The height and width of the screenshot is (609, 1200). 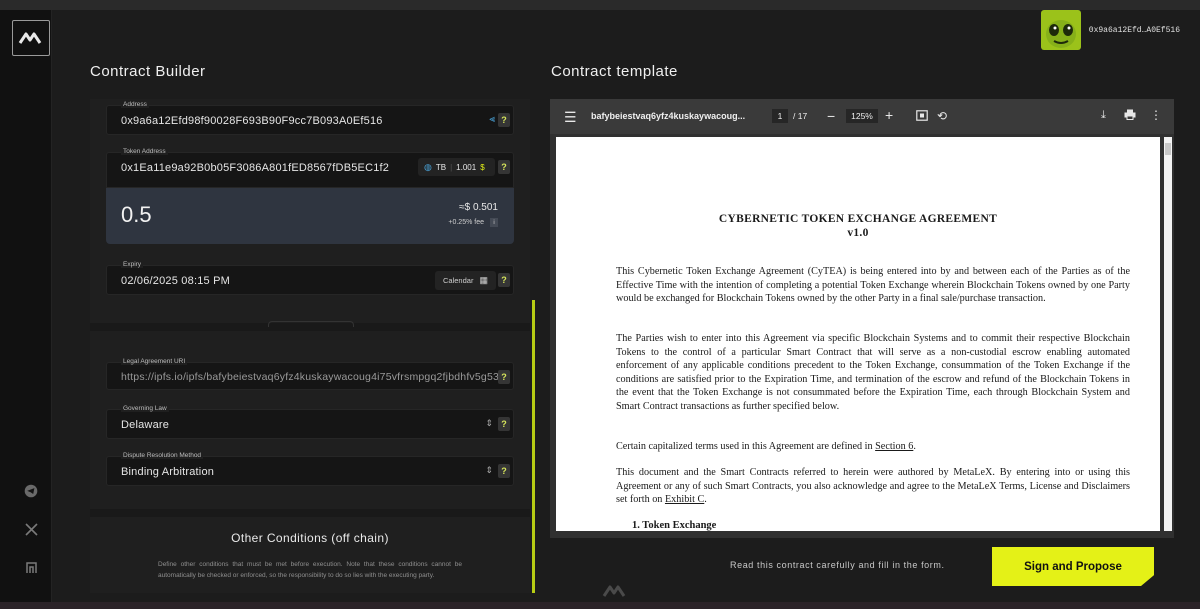 I want to click on dispute-method-value: Binding Arbitration, so click(x=167, y=472).